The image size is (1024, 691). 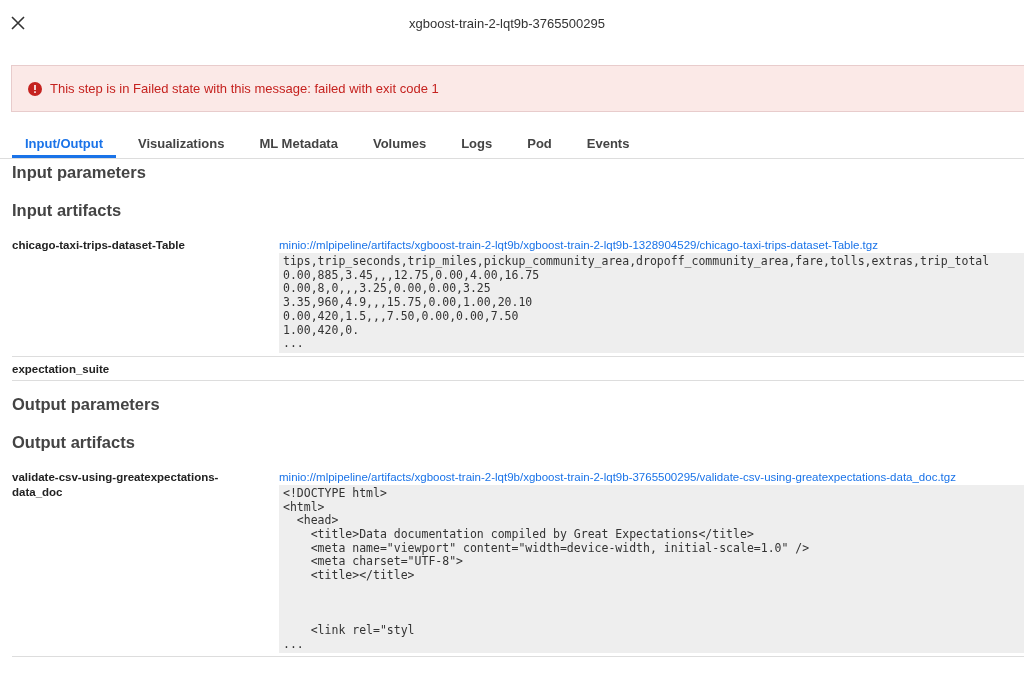 What do you see at coordinates (99, 245) in the screenshot?
I see `artifact-name: chicago-taxi-trips-dataset-Table` at bounding box center [99, 245].